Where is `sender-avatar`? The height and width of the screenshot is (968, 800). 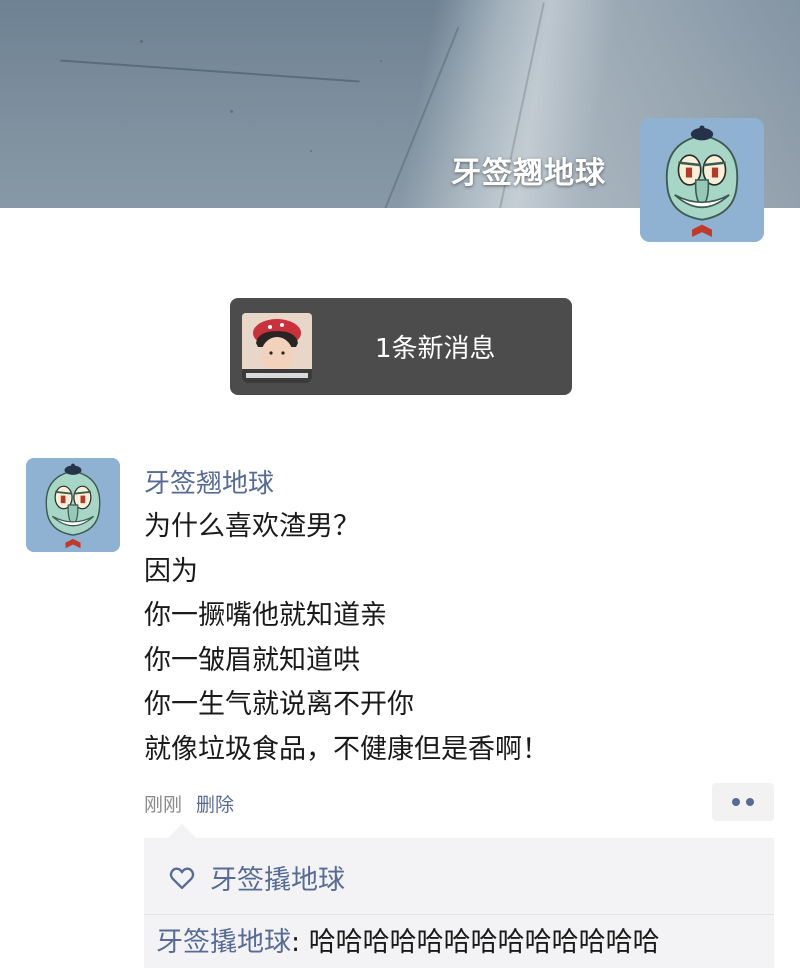
sender-avatar is located at coordinates (277, 348).